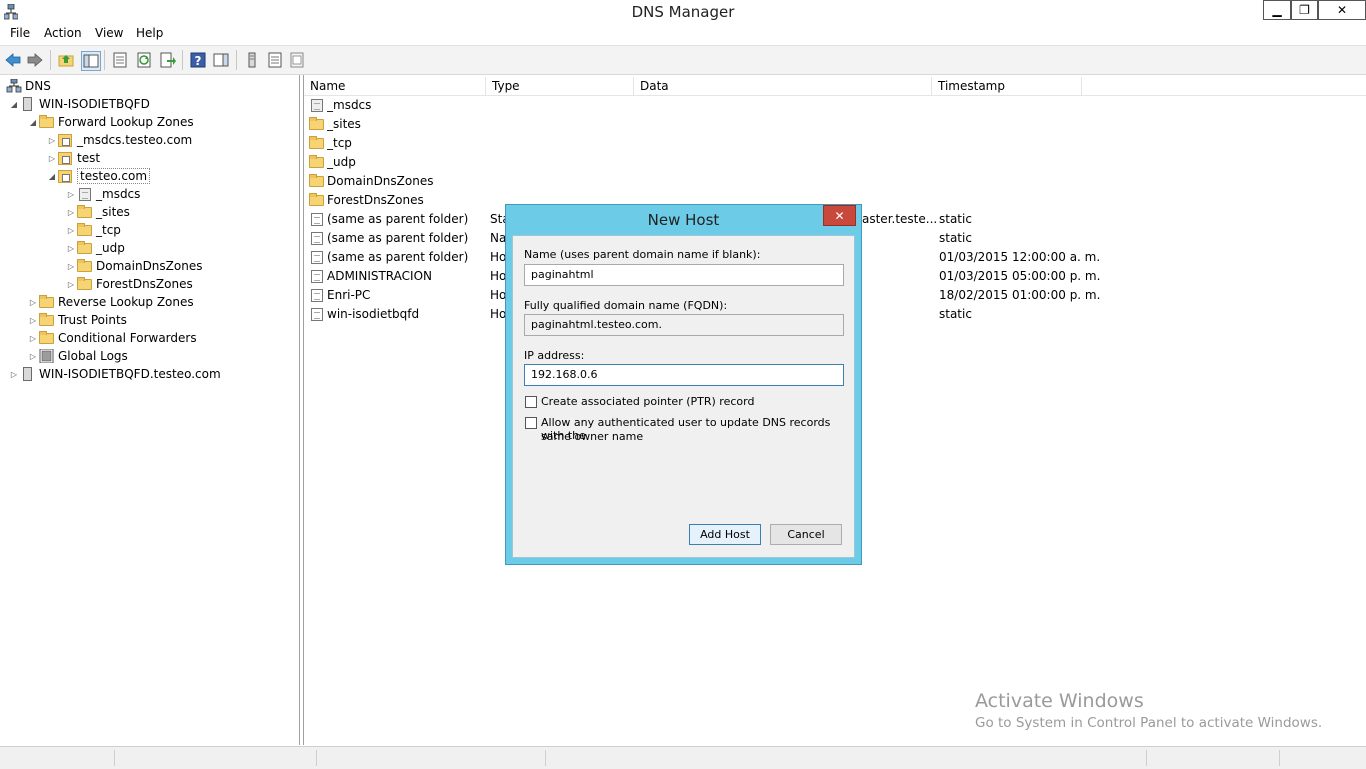  What do you see at coordinates (127, 338) in the screenshot?
I see `tree-label: Conditional Forwarders` at bounding box center [127, 338].